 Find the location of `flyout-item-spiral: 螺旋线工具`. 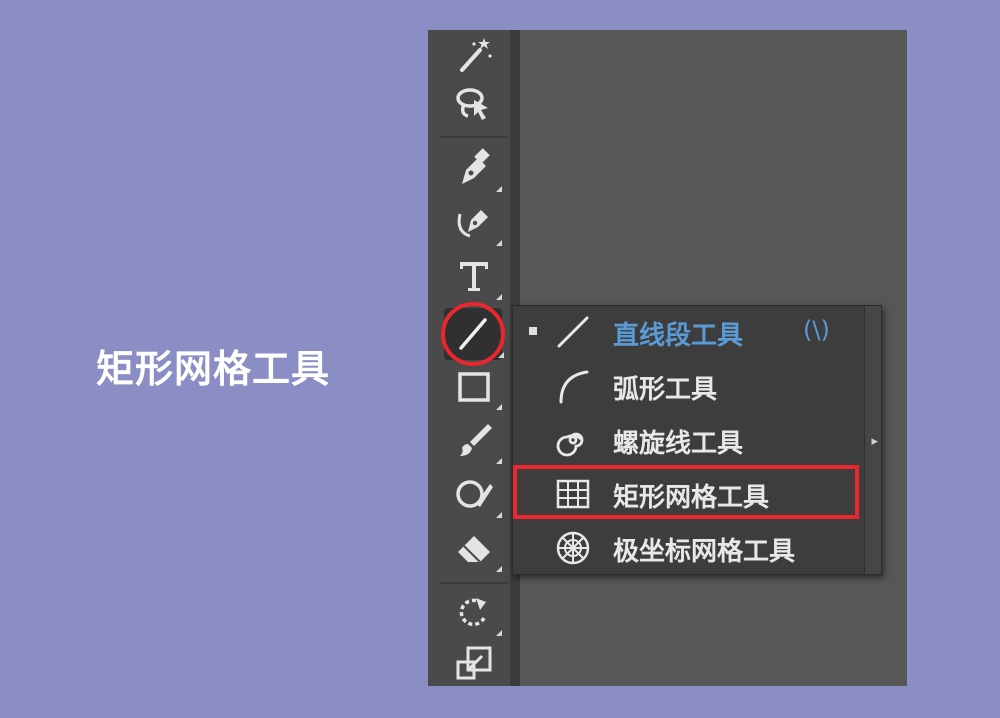

flyout-item-spiral: 螺旋线工具 is located at coordinates (688, 440).